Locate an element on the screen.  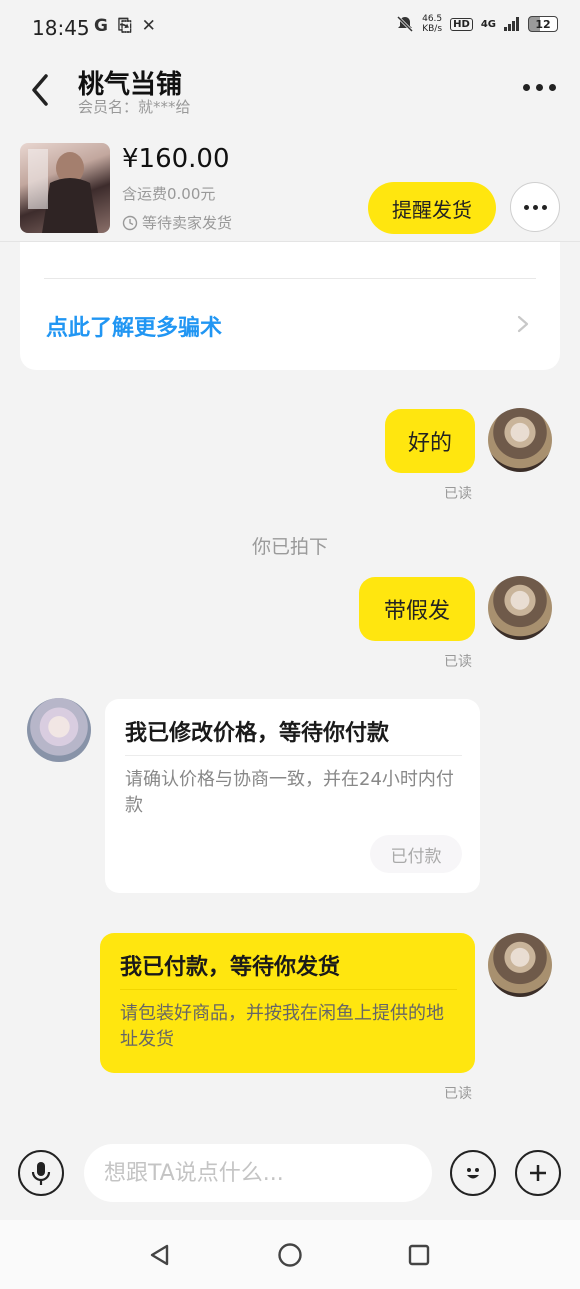
microphone-icon is located at coordinates (41, 1173).